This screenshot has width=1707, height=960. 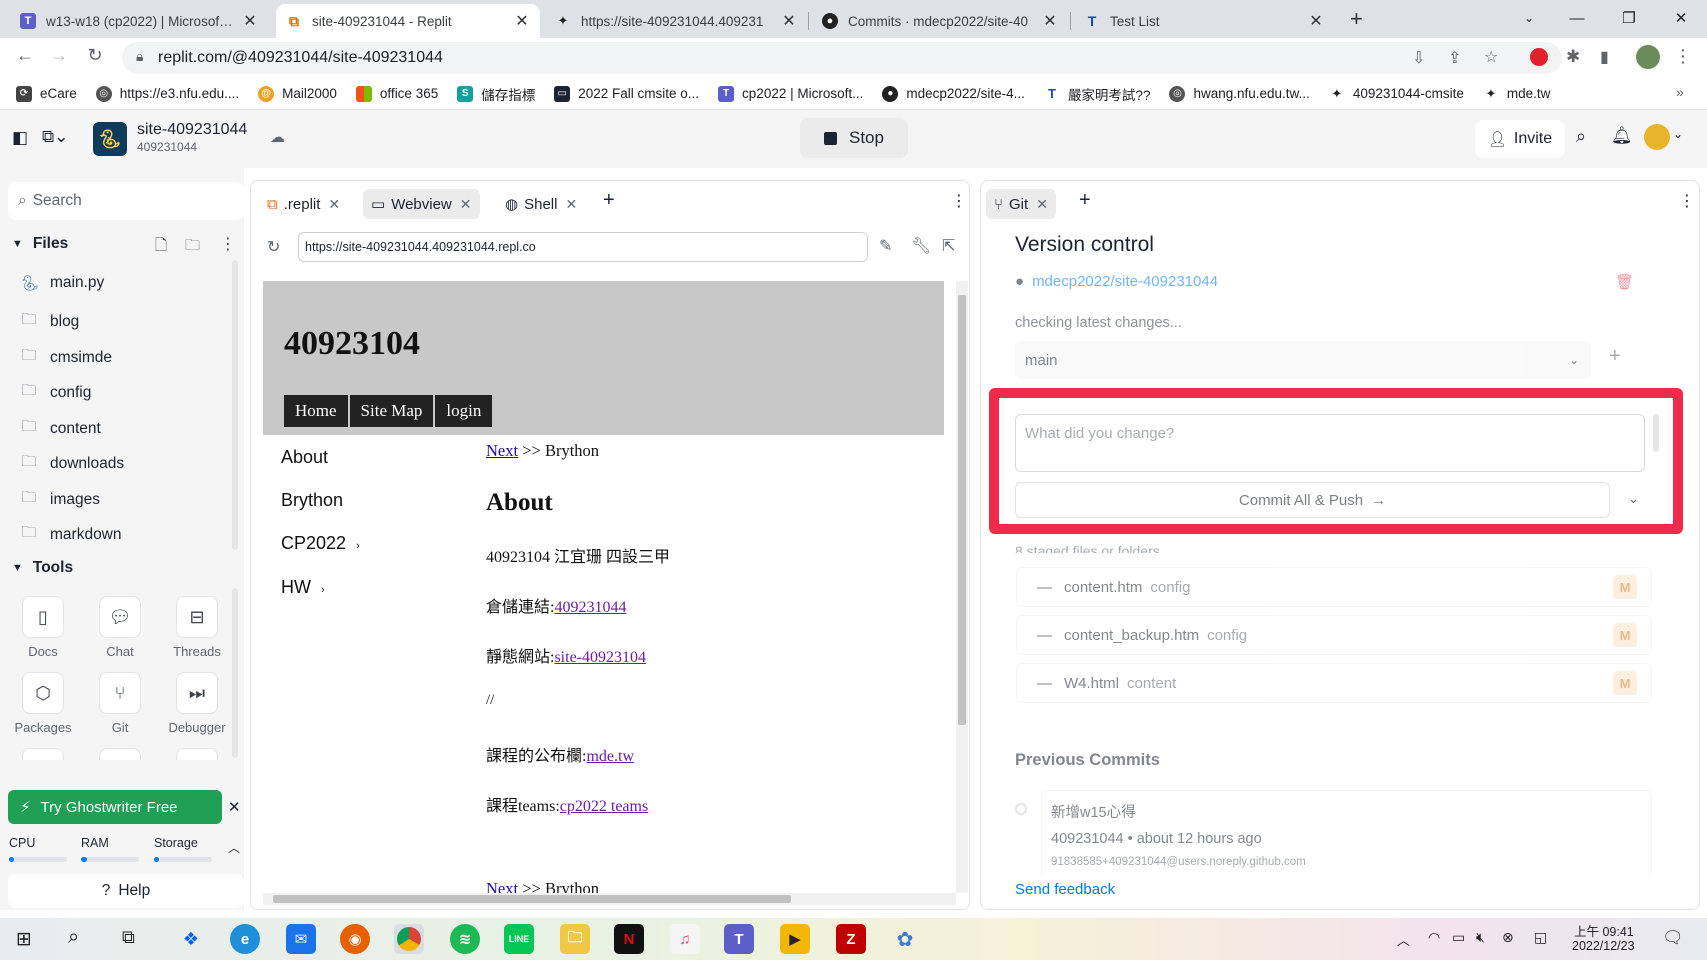 What do you see at coordinates (921, 246) in the screenshot?
I see `devtools-icon: 🔧︎` at bounding box center [921, 246].